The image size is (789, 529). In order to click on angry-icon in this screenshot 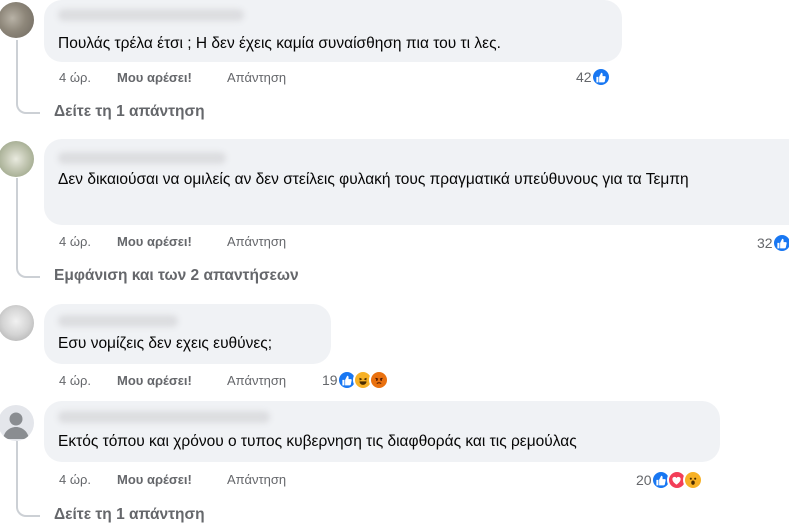, I will do `click(378, 380)`.